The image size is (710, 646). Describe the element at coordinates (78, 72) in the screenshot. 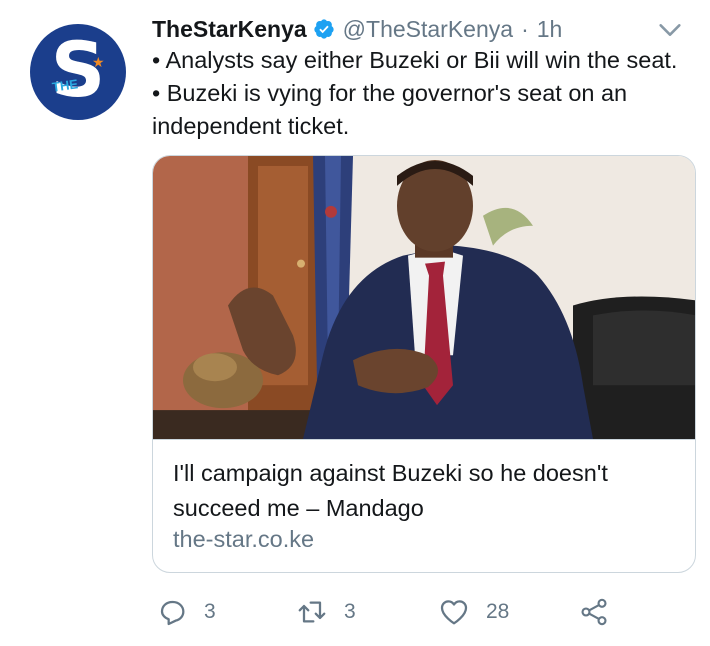

I see `avatar: S THE ★` at that location.